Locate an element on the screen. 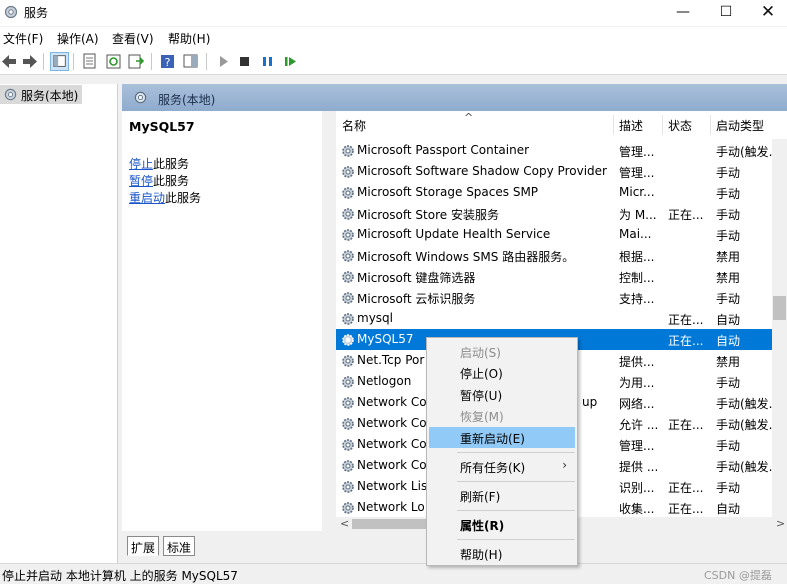 Image resolution: width=787 pixels, height=584 pixels. panel-header-title: 服务(本地) is located at coordinates (187, 100).